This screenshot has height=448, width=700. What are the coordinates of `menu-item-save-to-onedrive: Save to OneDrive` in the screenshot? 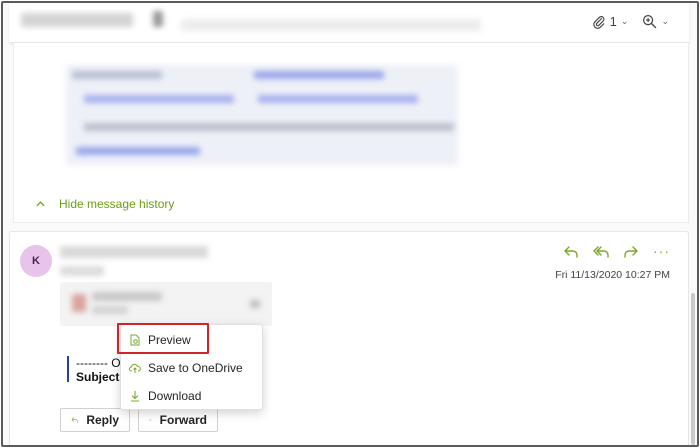 It's located at (192, 368).